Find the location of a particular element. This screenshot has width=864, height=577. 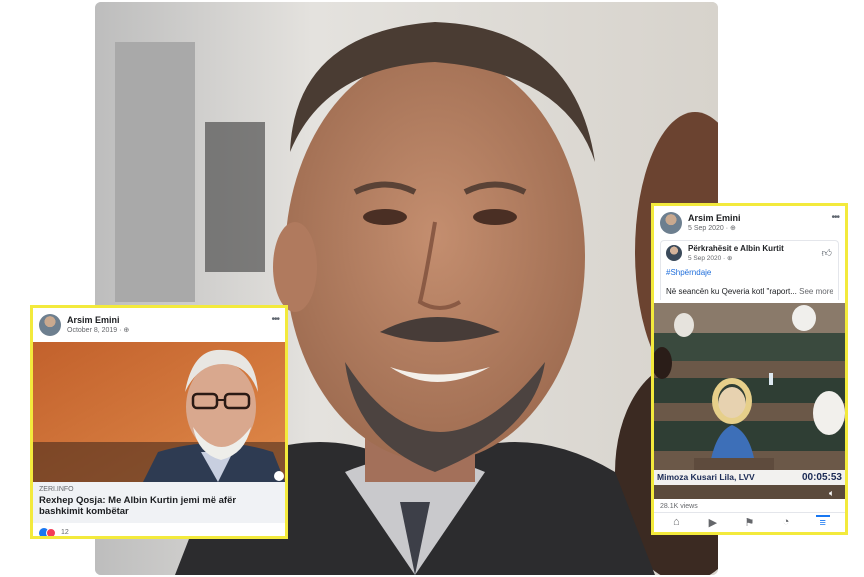

page-avatar is located at coordinates (674, 253).